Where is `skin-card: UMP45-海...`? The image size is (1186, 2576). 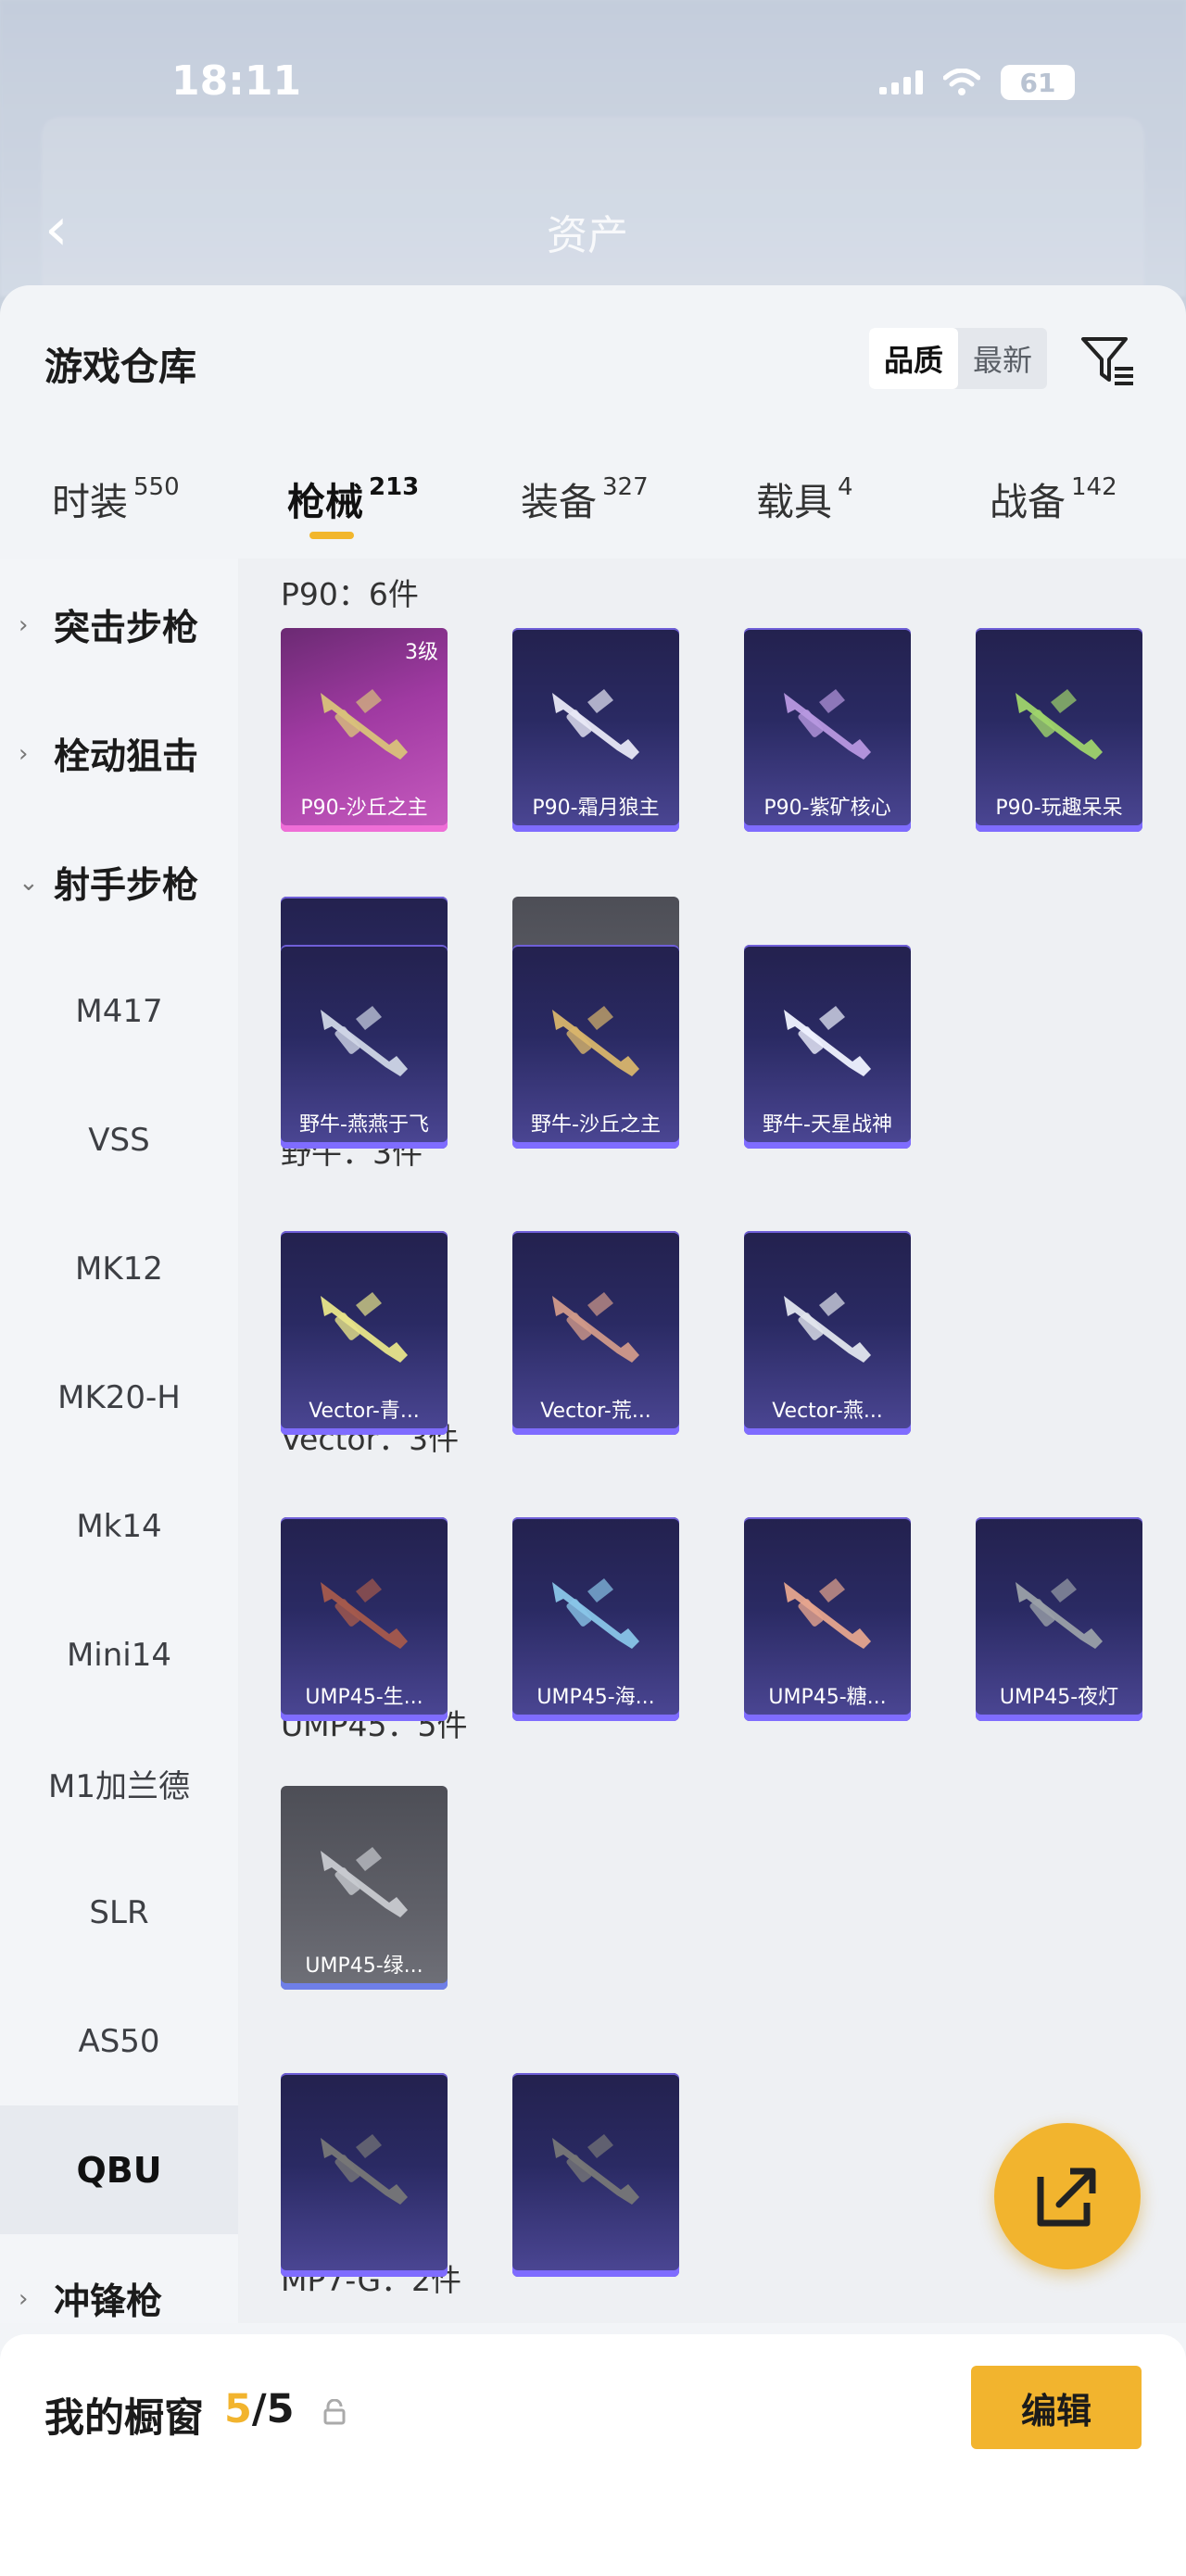
skin-card: UMP45-海... is located at coordinates (595, 1619).